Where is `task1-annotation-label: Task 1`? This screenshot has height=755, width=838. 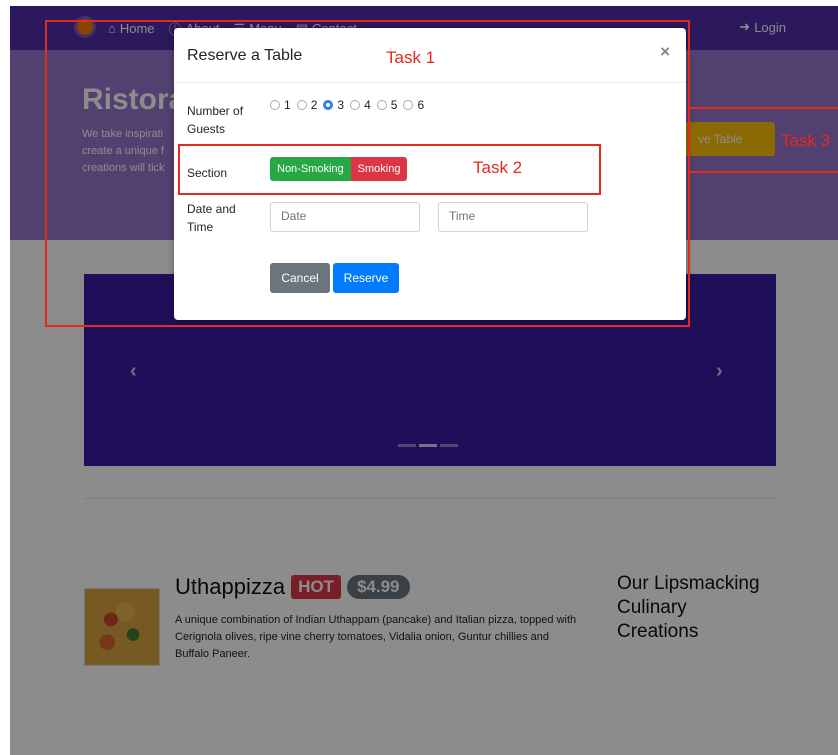 task1-annotation-label: Task 1 is located at coordinates (411, 57).